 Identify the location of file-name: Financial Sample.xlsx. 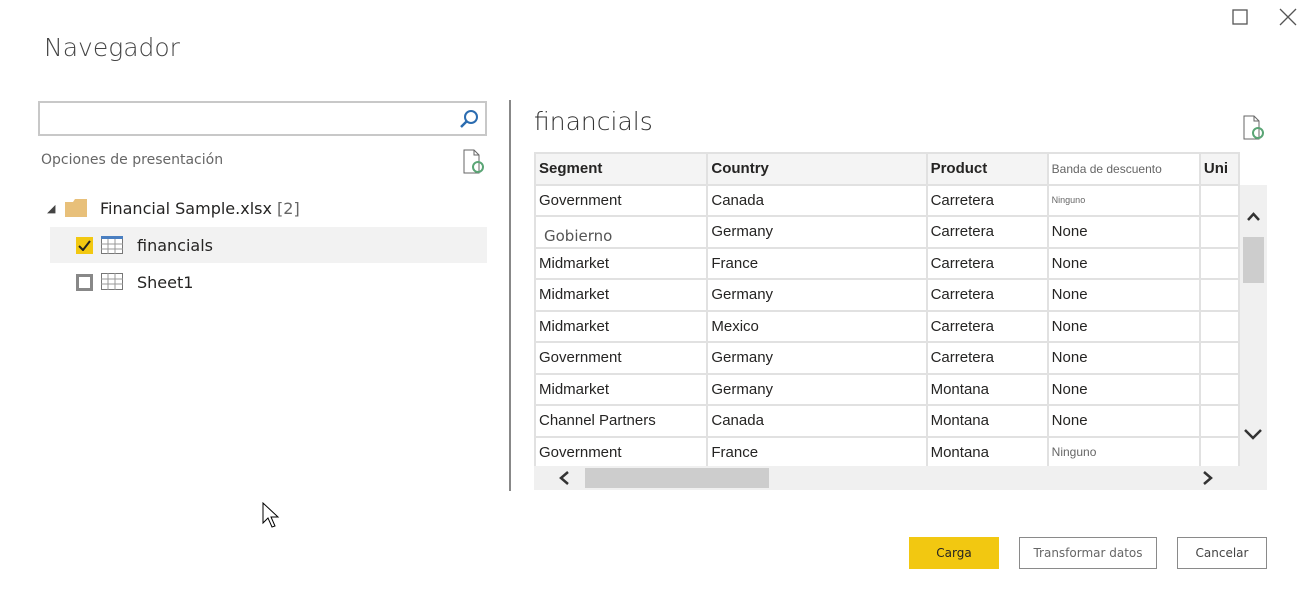
(186, 208).